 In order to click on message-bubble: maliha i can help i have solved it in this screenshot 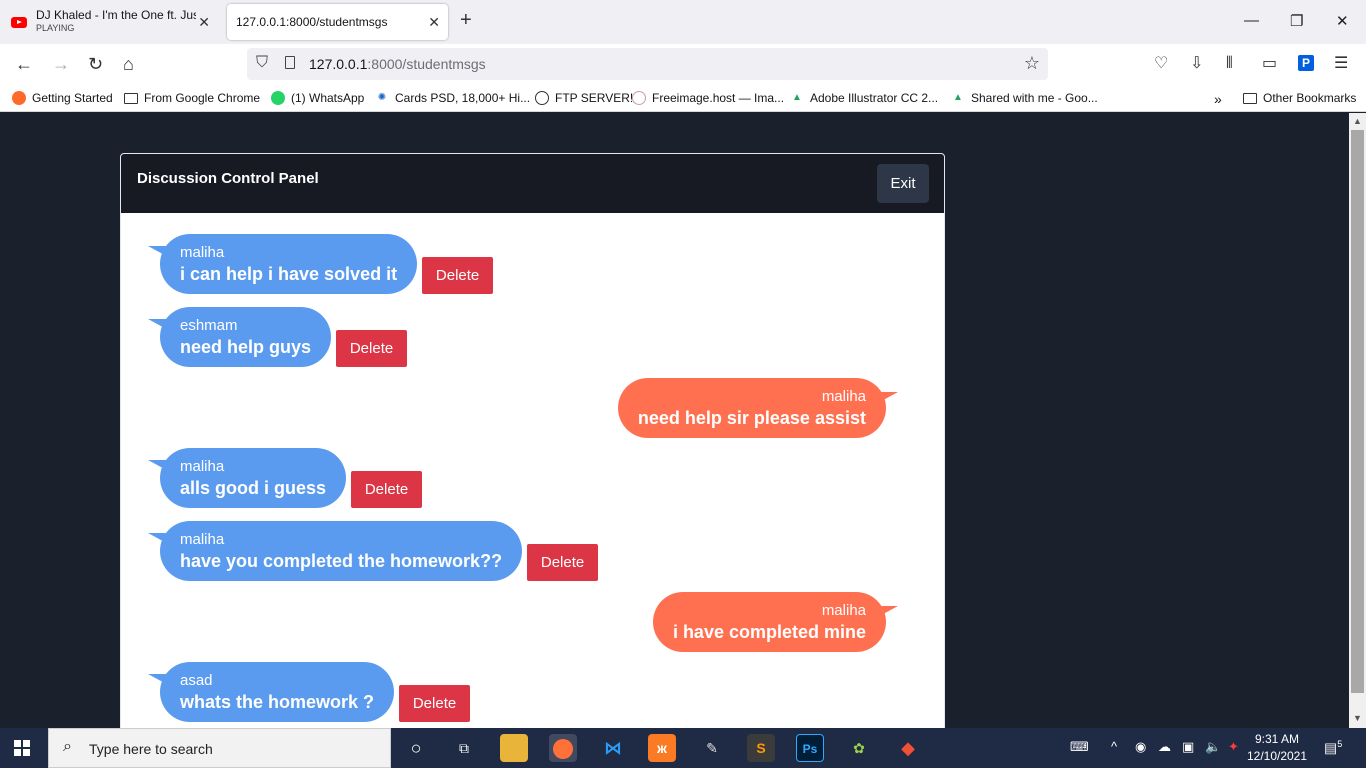, I will do `click(282, 263)`.